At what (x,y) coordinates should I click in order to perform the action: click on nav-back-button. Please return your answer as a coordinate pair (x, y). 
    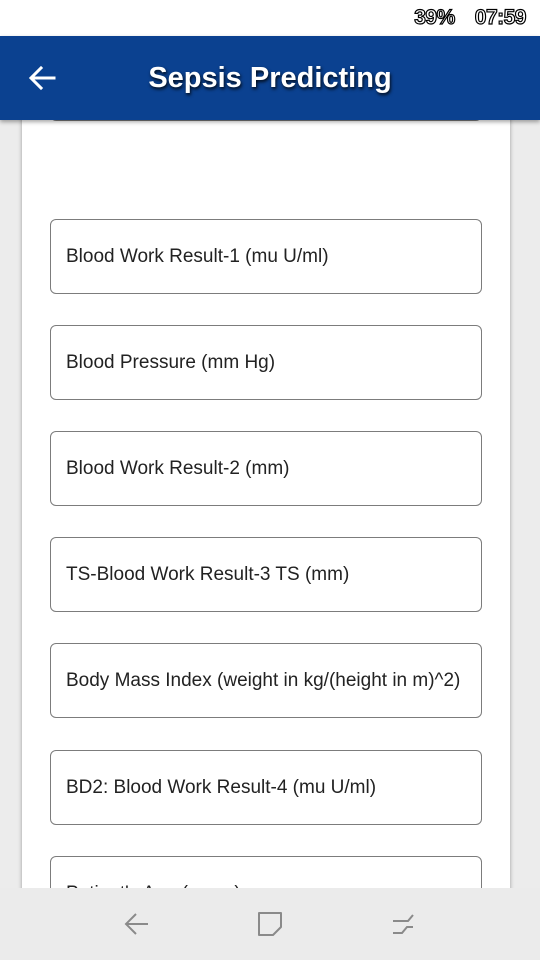
    Looking at the image, I should click on (137, 924).